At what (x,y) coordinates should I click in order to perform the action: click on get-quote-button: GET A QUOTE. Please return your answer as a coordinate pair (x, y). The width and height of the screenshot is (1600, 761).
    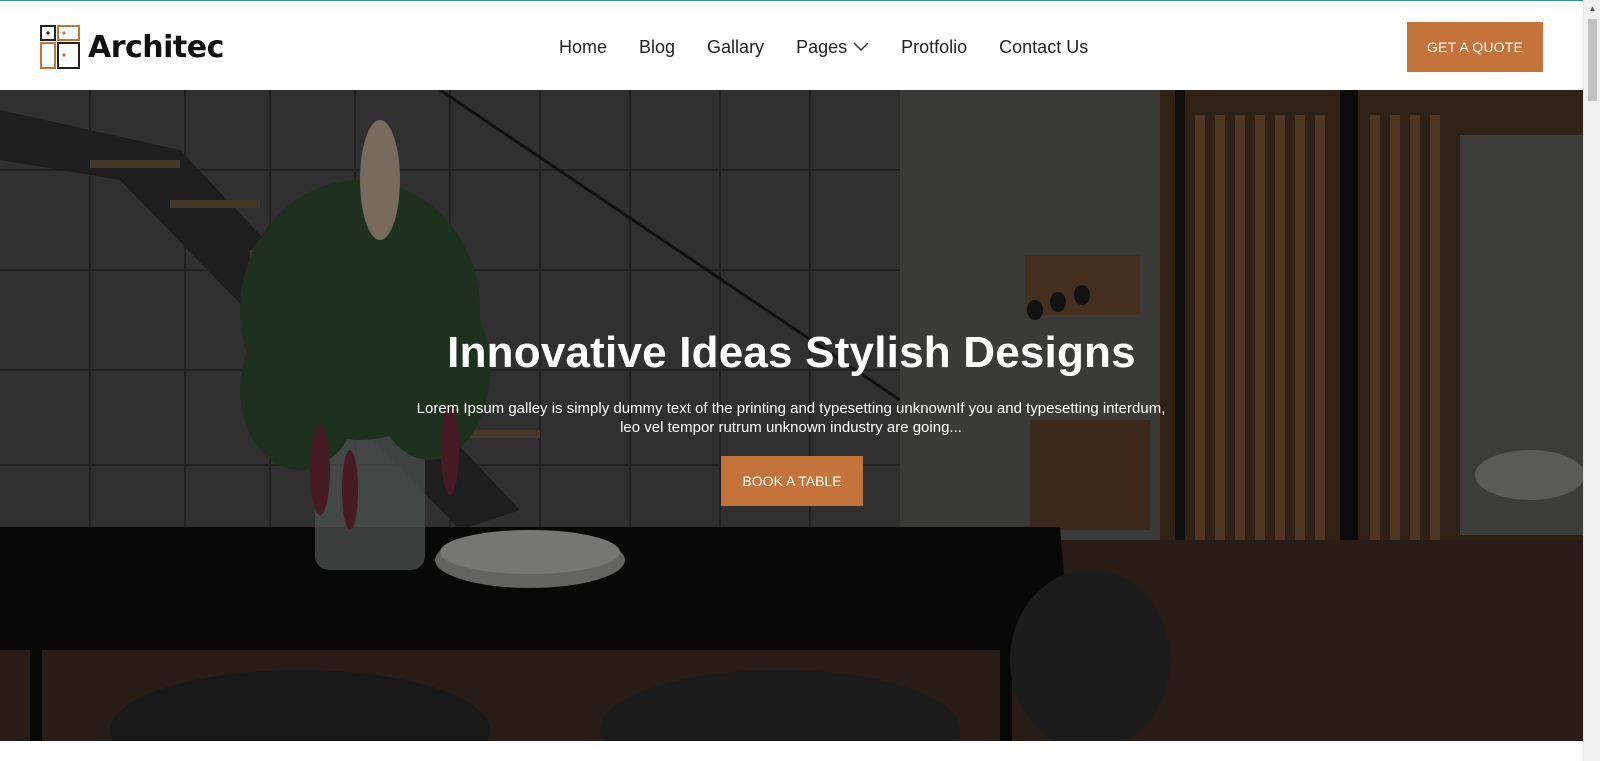
    Looking at the image, I should click on (1475, 47).